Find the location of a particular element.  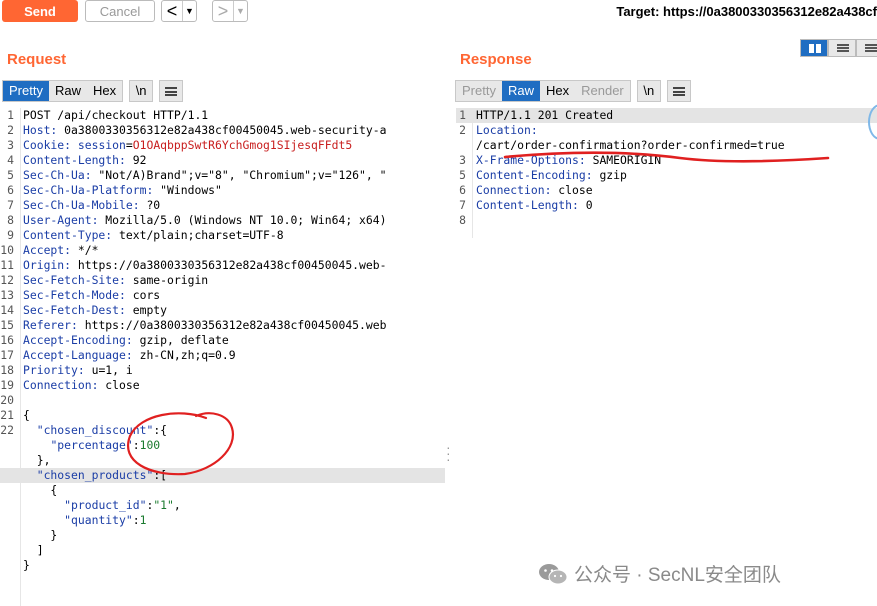

line-text: } is located at coordinates (40, 535).